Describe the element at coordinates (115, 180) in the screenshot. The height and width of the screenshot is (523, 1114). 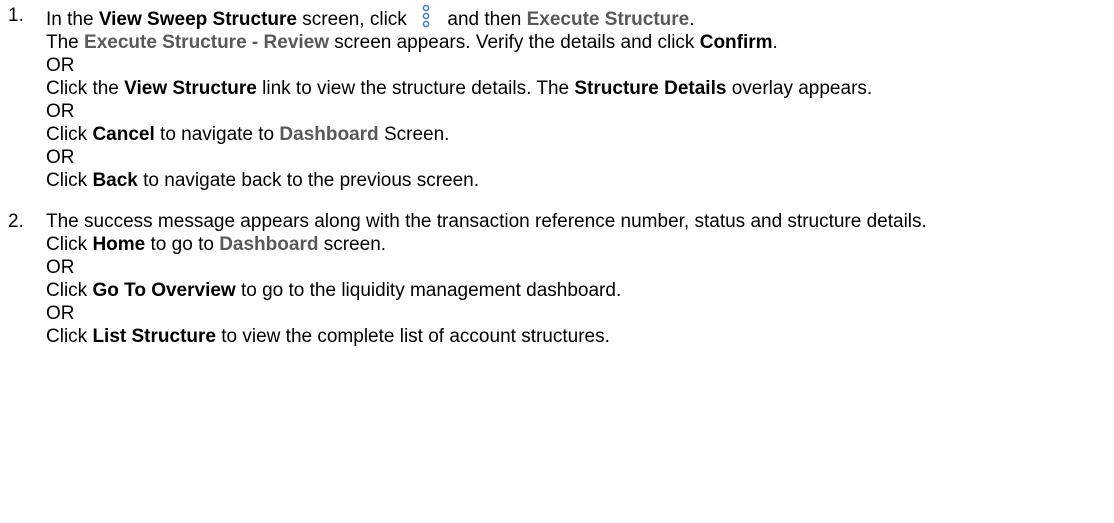
I see `back-button-label: Back` at that location.